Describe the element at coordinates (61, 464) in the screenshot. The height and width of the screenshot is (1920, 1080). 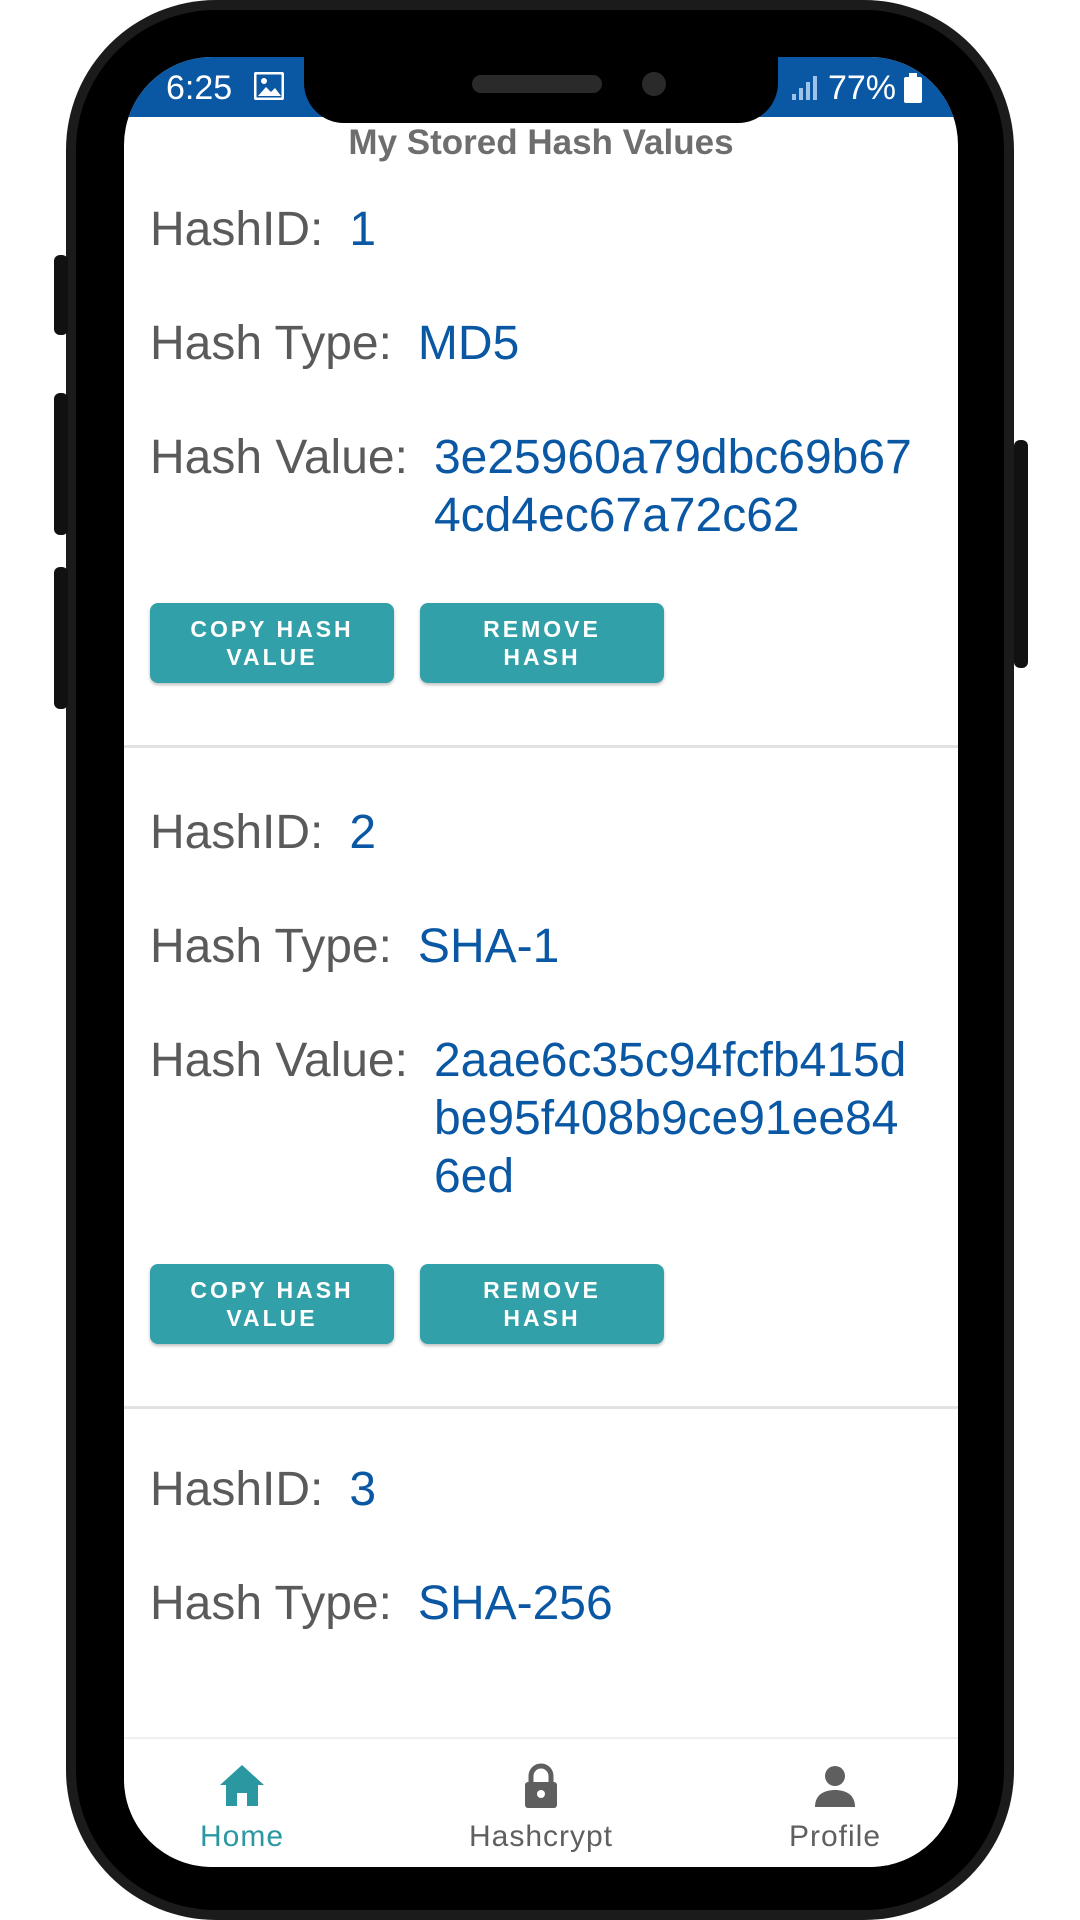
I see `phone-volume-up-button` at that location.